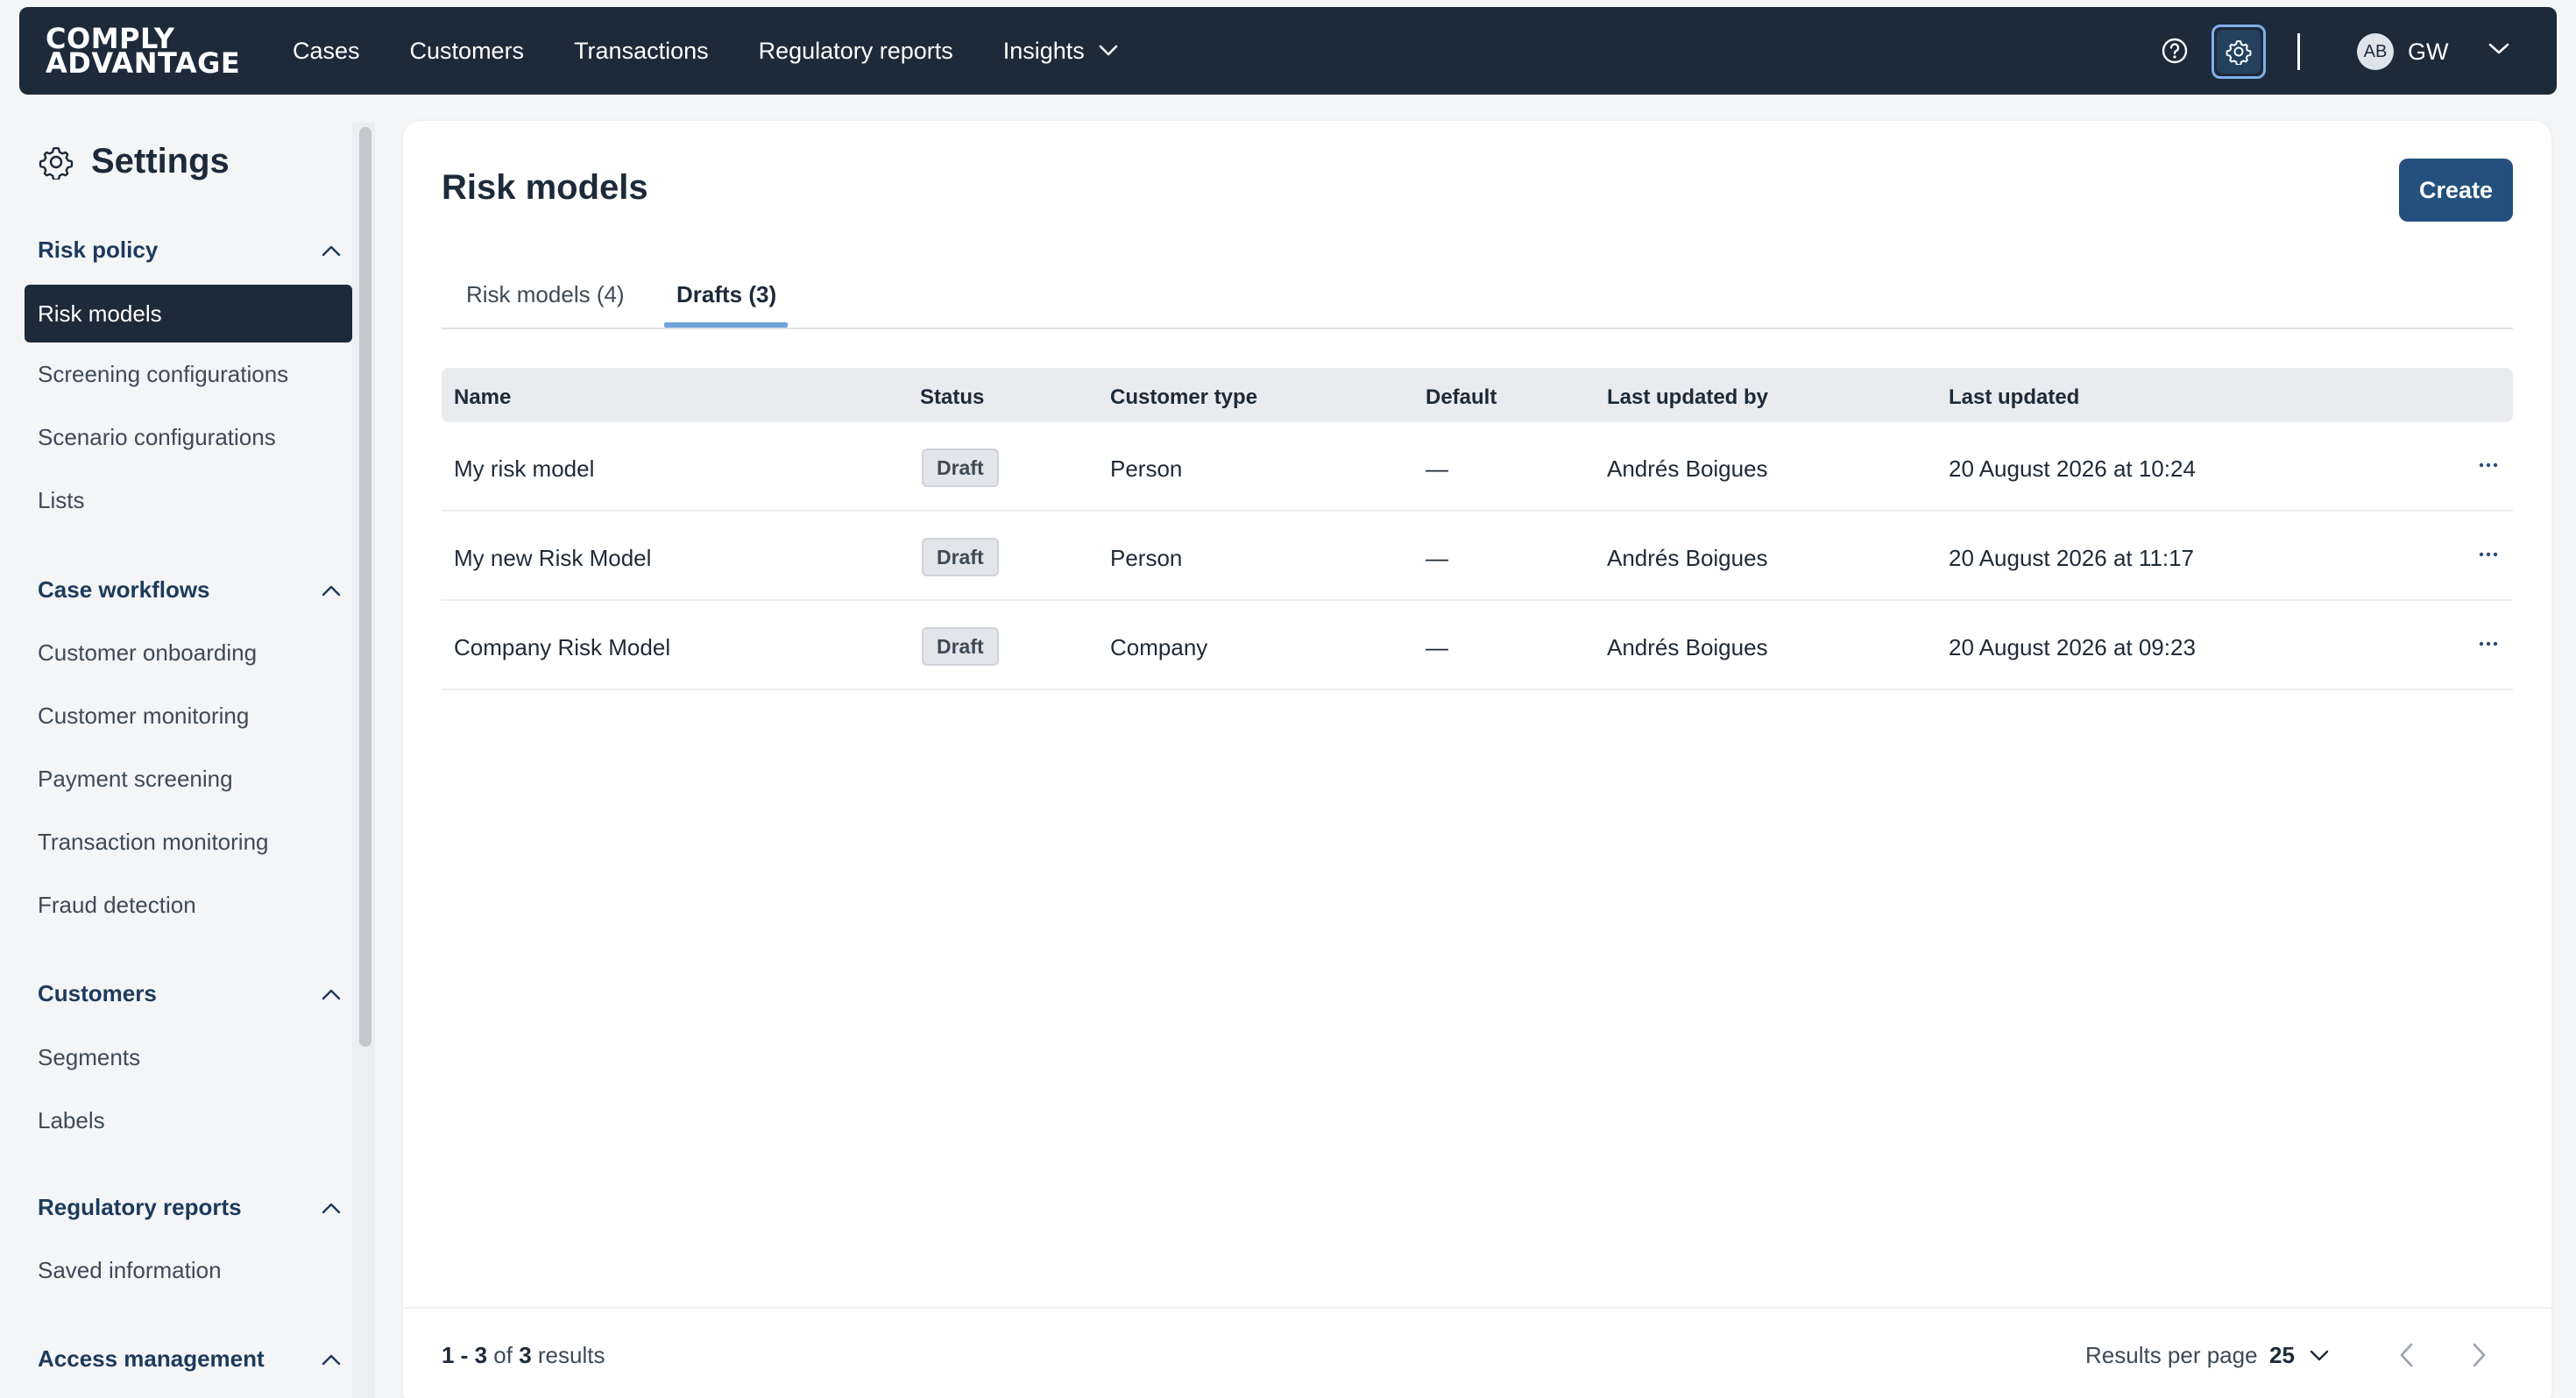 Image resolution: width=2576 pixels, height=1398 pixels. Describe the element at coordinates (524, 469) in the screenshot. I see `cell-name: My risk model` at that location.